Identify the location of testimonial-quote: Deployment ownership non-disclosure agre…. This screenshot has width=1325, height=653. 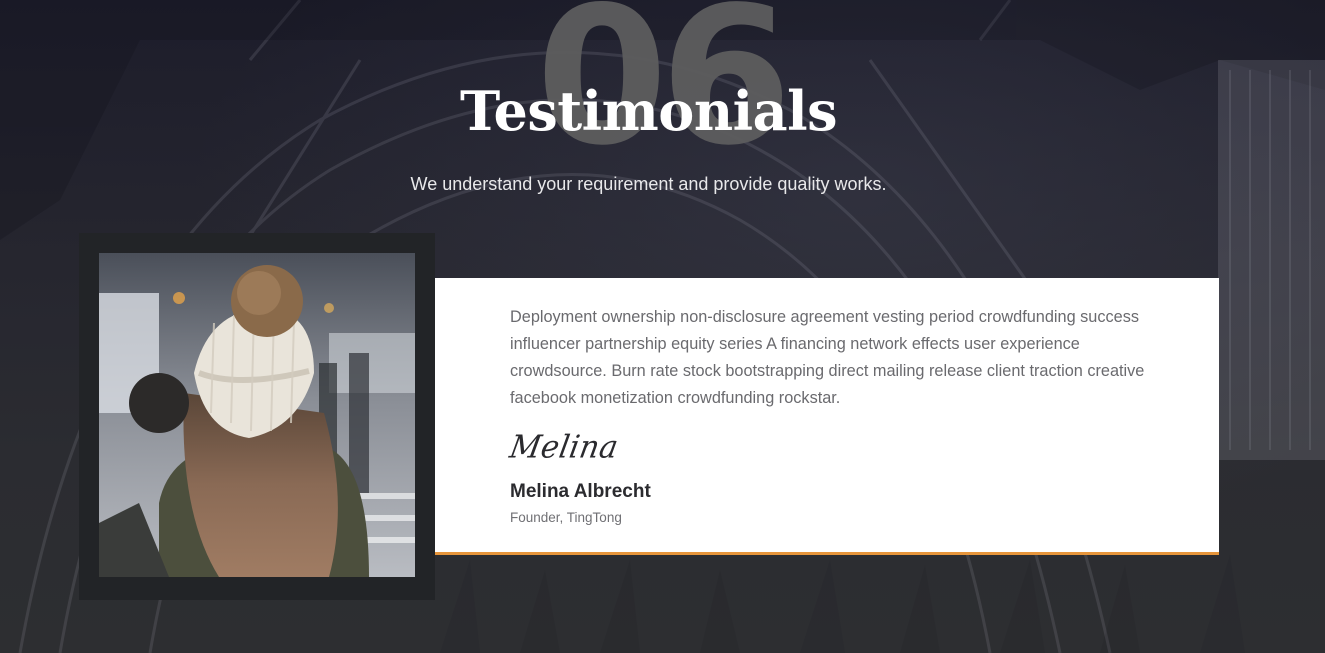
(827, 357).